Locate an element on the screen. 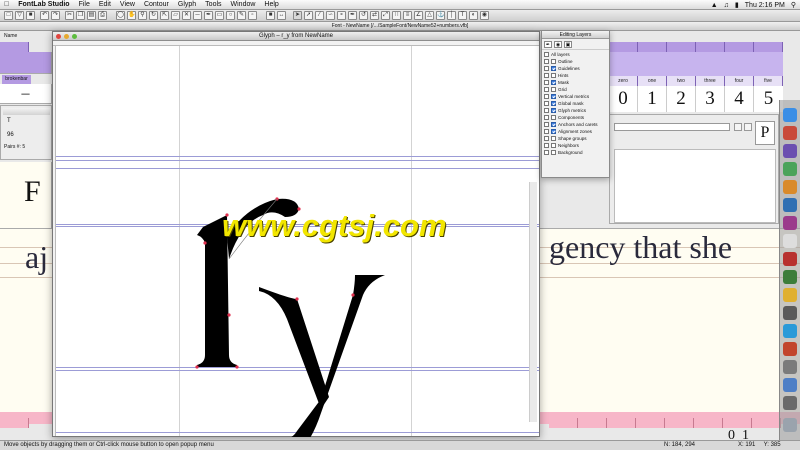  curve-tool-icon: ∽ is located at coordinates (330, 15).